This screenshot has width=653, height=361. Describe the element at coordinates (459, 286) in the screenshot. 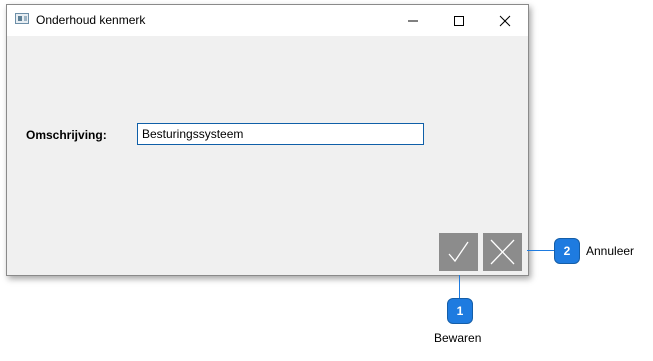

I see `callout-connector-save` at that location.